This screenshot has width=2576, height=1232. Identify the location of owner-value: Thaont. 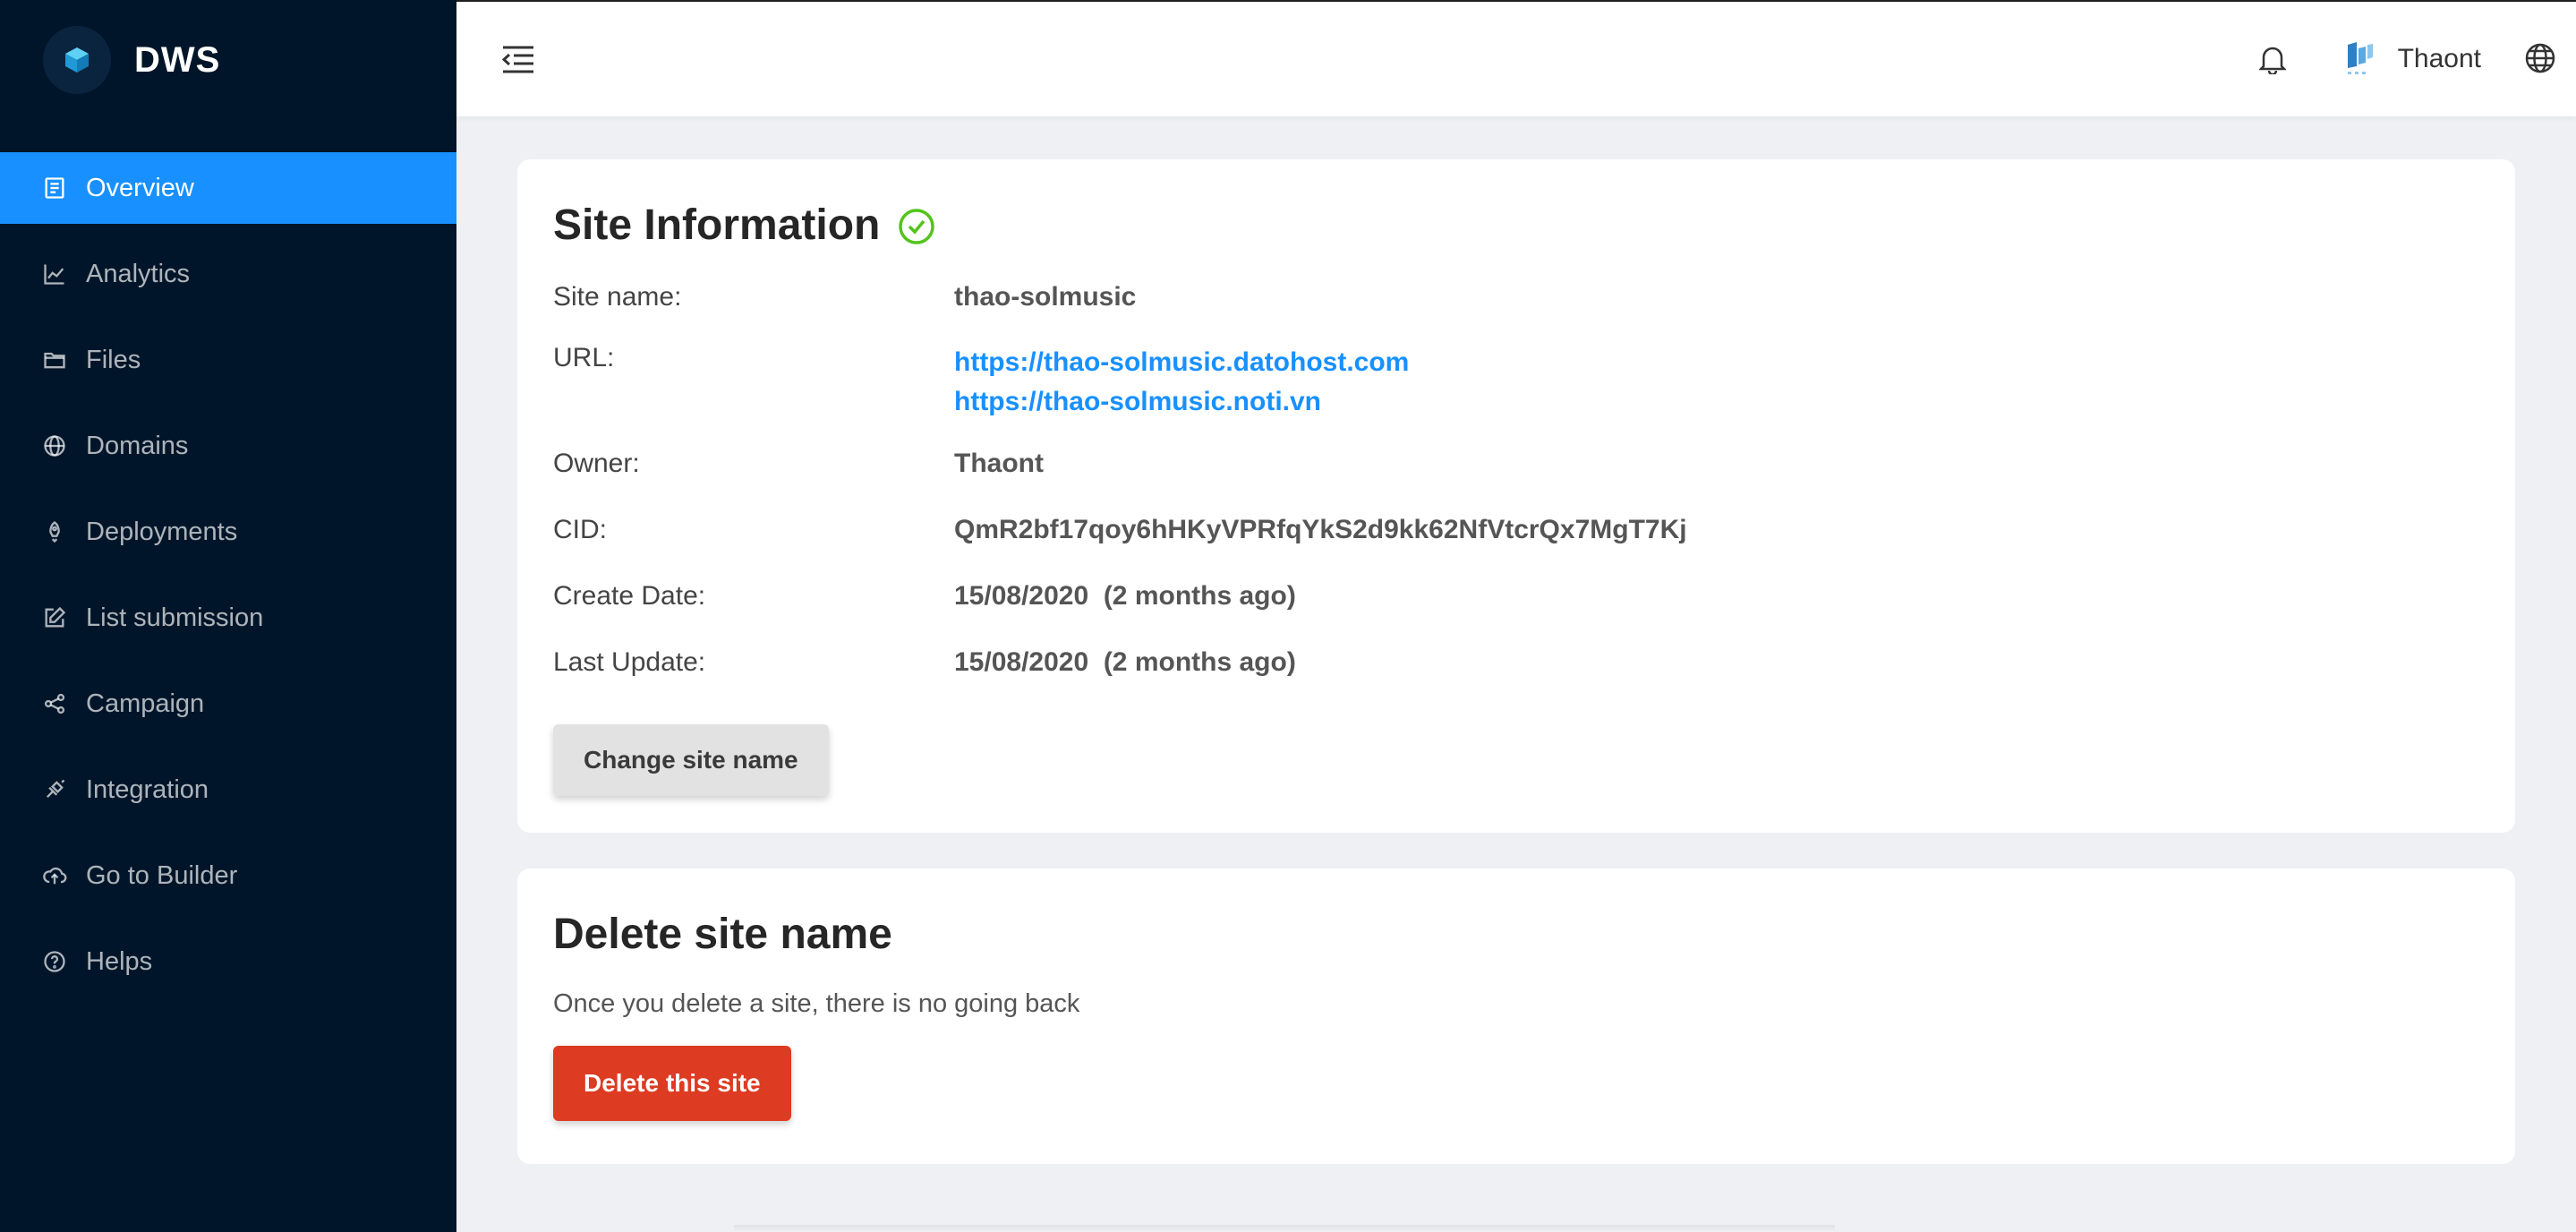
(999, 463).